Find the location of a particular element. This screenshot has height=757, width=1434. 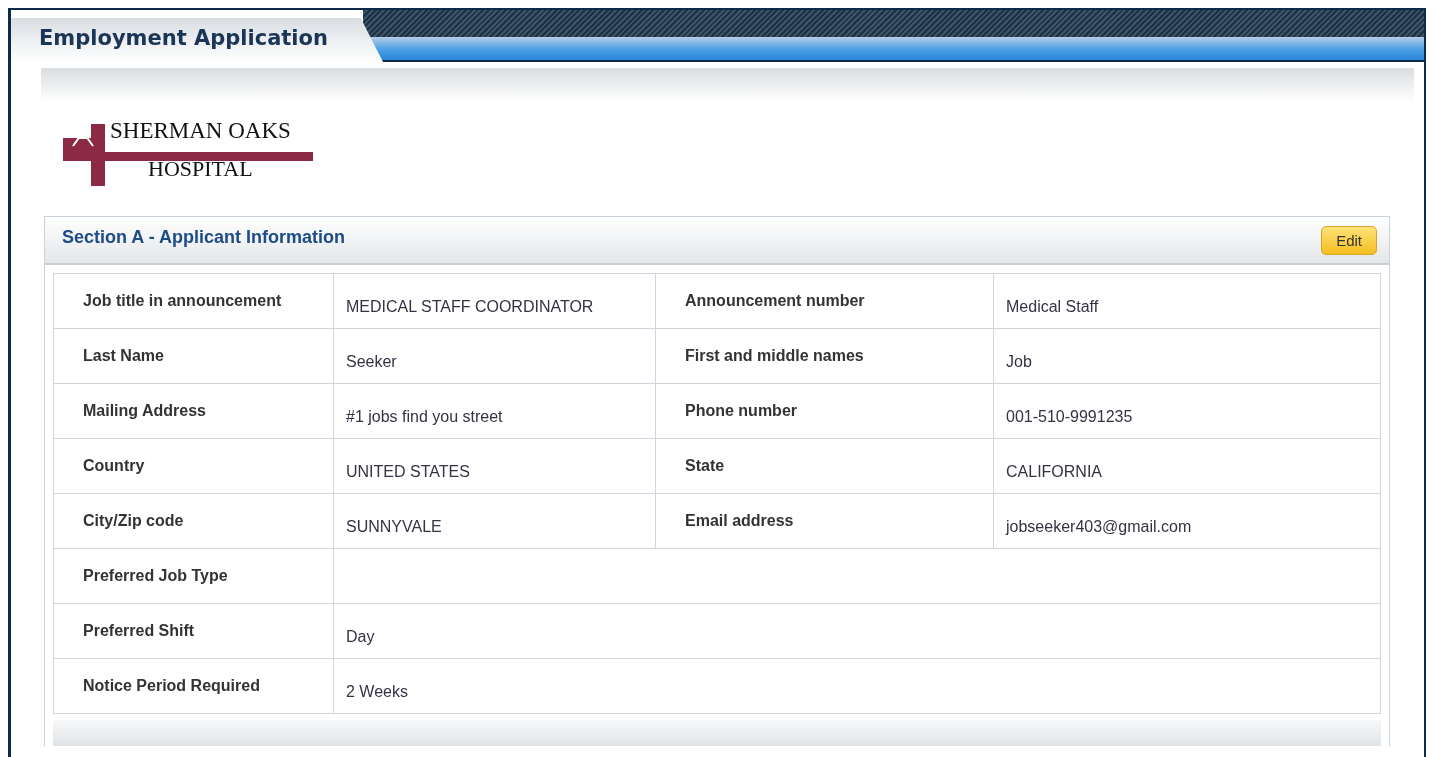

field-label: Notice Period Required is located at coordinates (193, 686).